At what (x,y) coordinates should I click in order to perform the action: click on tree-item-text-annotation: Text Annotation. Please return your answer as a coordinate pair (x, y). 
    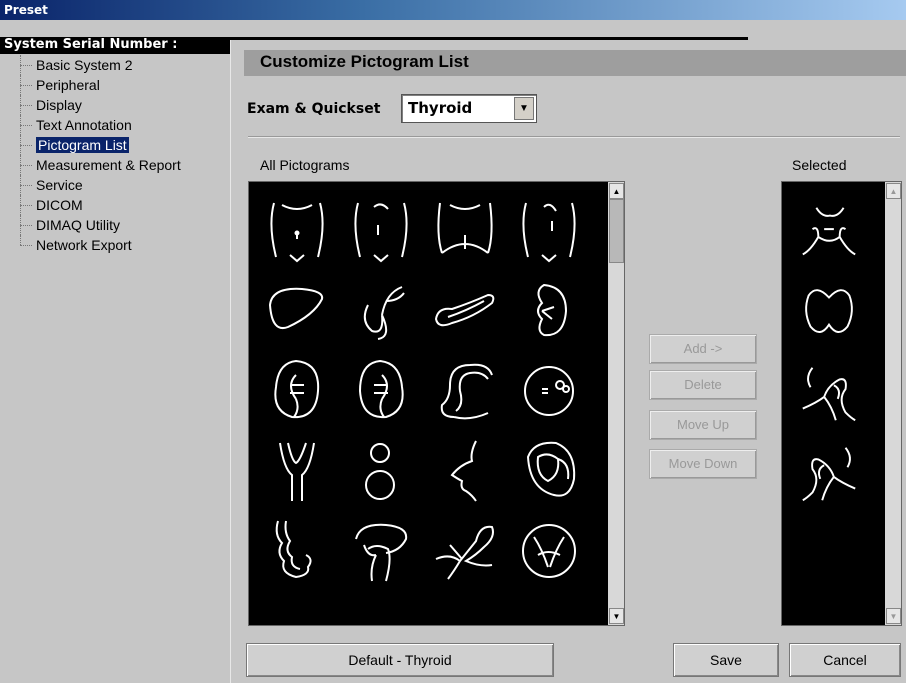
    Looking at the image, I should click on (120, 126).